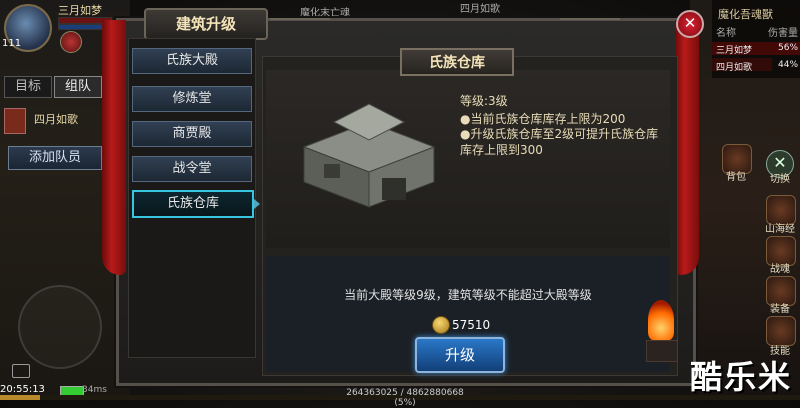  Describe the element at coordinates (726, 33) in the screenshot. I see `damage-col-name: 名称` at that location.